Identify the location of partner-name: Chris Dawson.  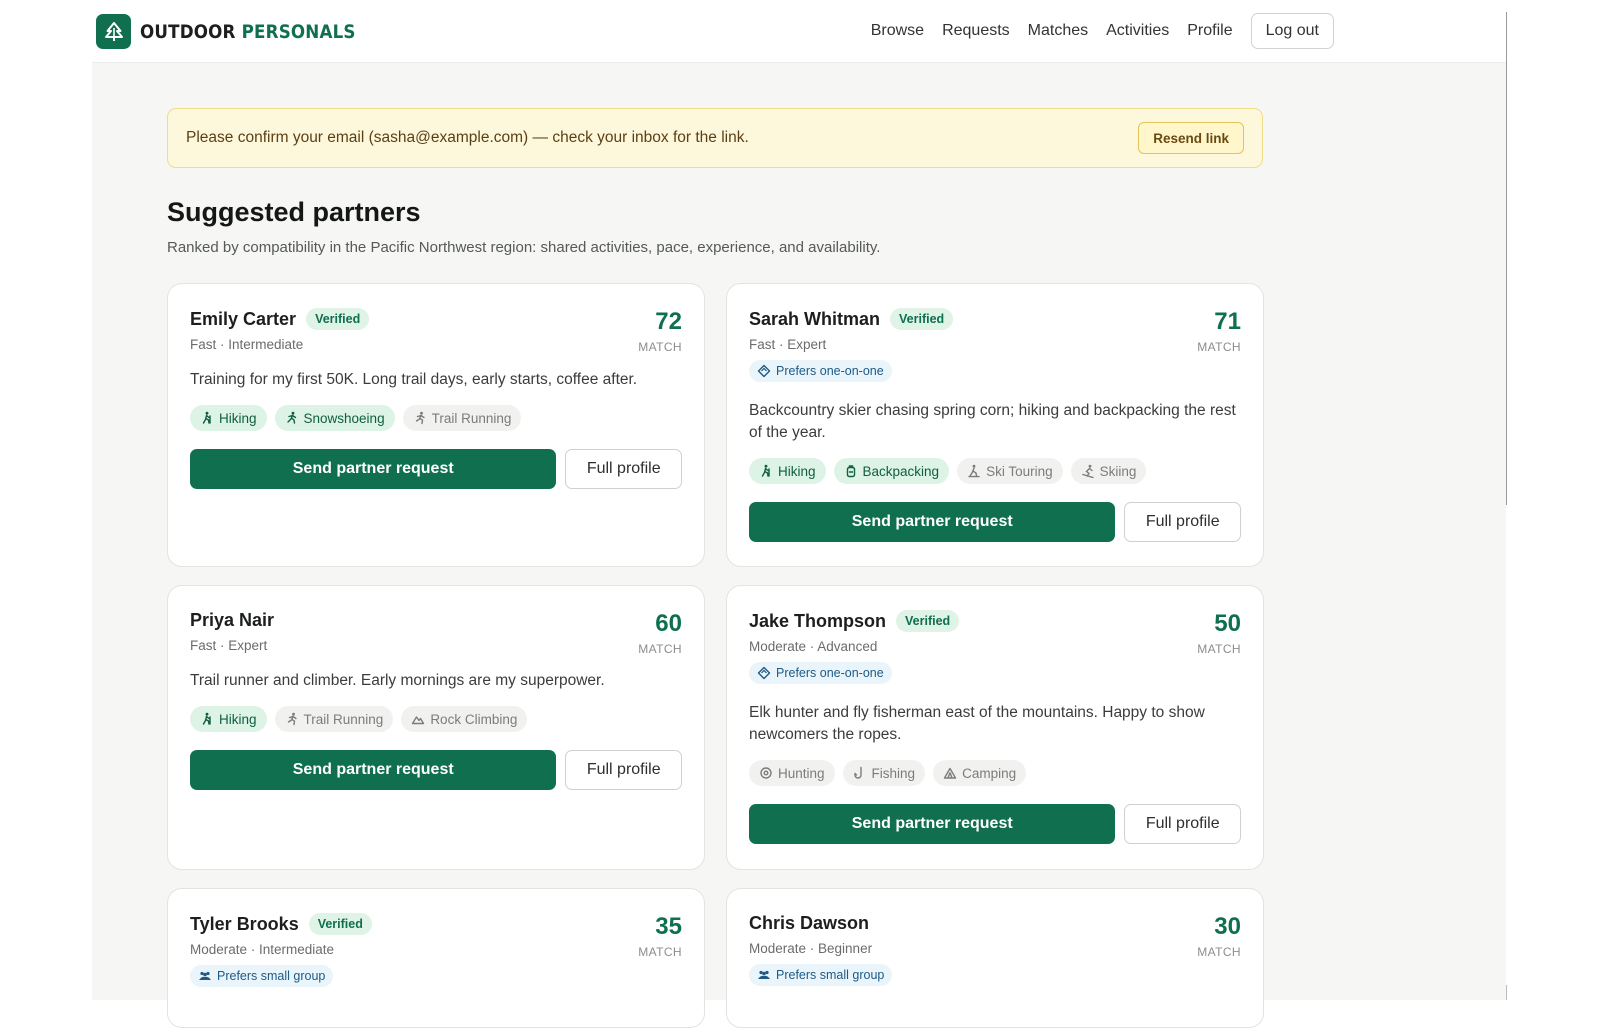
(809, 923).